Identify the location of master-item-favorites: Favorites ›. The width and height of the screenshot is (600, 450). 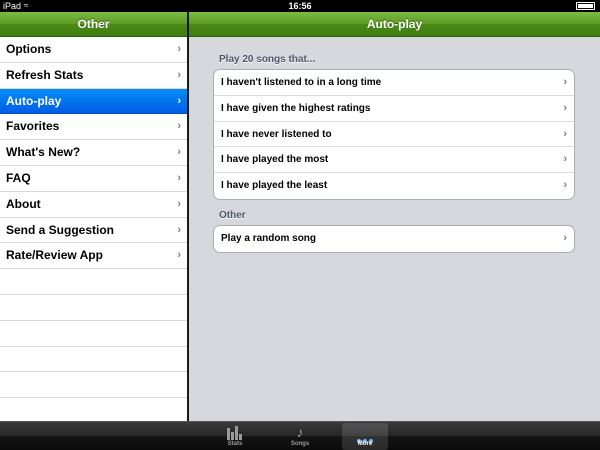
(93, 127).